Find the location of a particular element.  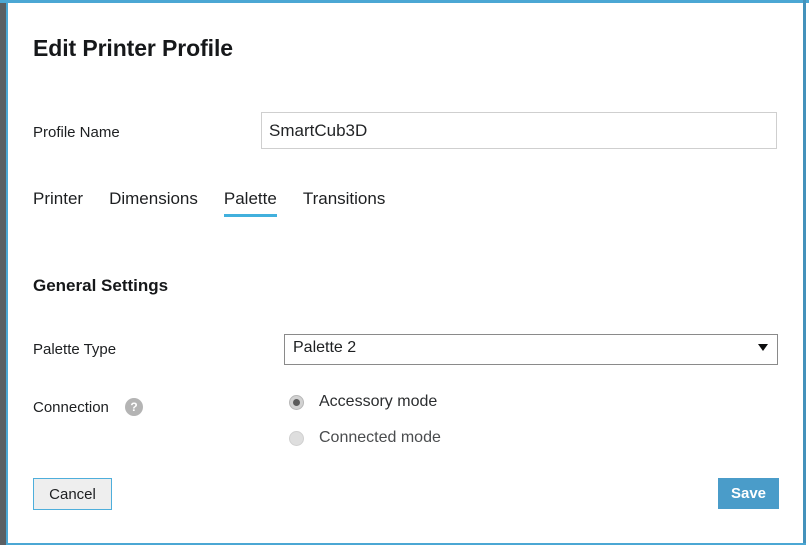

radio-connected-mode-label: Connected mode is located at coordinates (380, 437).